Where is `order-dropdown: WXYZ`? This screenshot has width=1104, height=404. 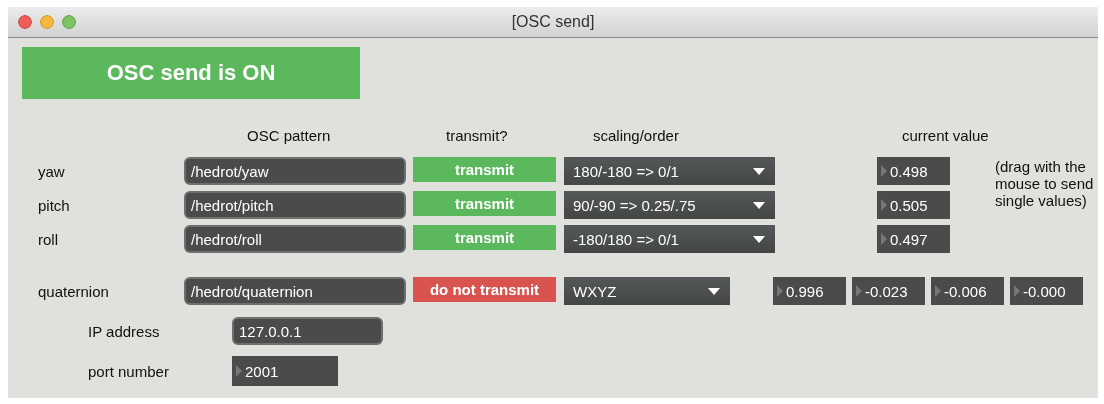 order-dropdown: WXYZ is located at coordinates (647, 291).